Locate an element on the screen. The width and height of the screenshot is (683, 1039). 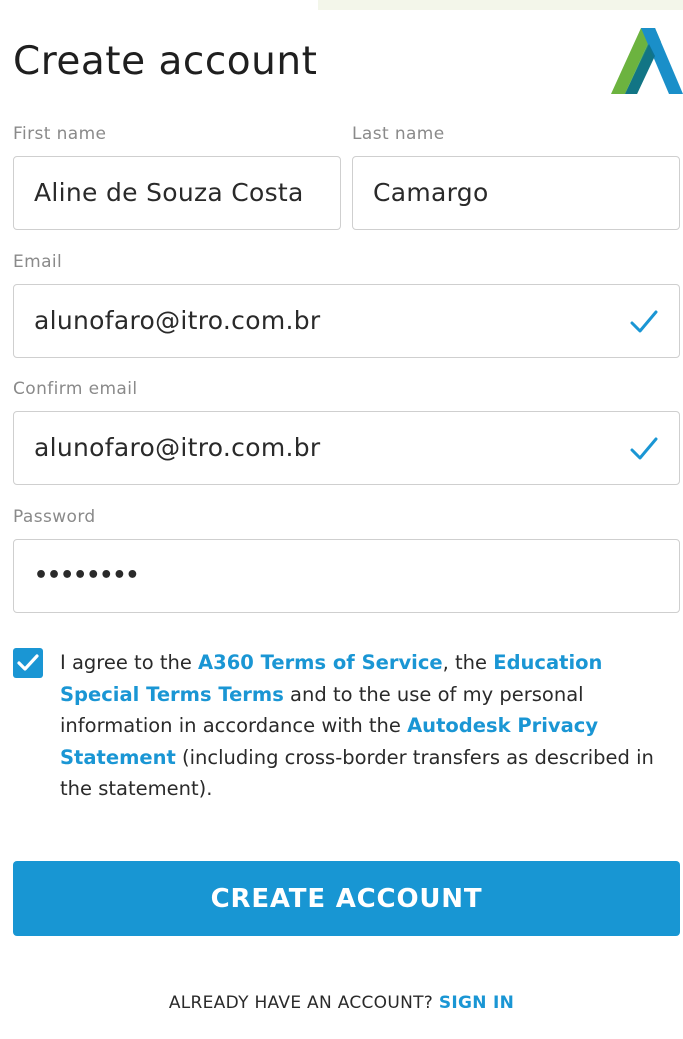
sign-in-prompt: ALREADY HAVE AN ACCOUNT? SIGN IN is located at coordinates (341, 1003).